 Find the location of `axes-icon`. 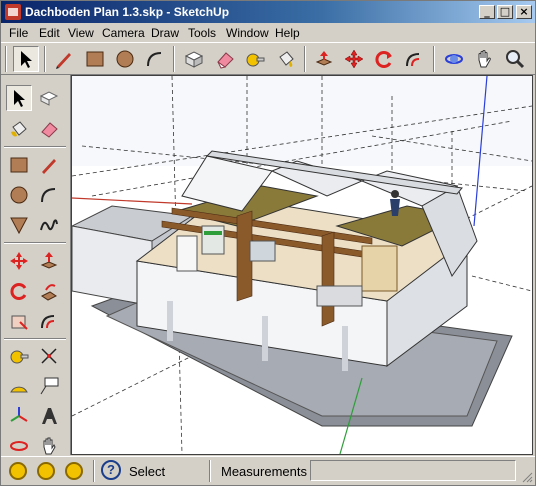

axes-icon is located at coordinates (19, 414).